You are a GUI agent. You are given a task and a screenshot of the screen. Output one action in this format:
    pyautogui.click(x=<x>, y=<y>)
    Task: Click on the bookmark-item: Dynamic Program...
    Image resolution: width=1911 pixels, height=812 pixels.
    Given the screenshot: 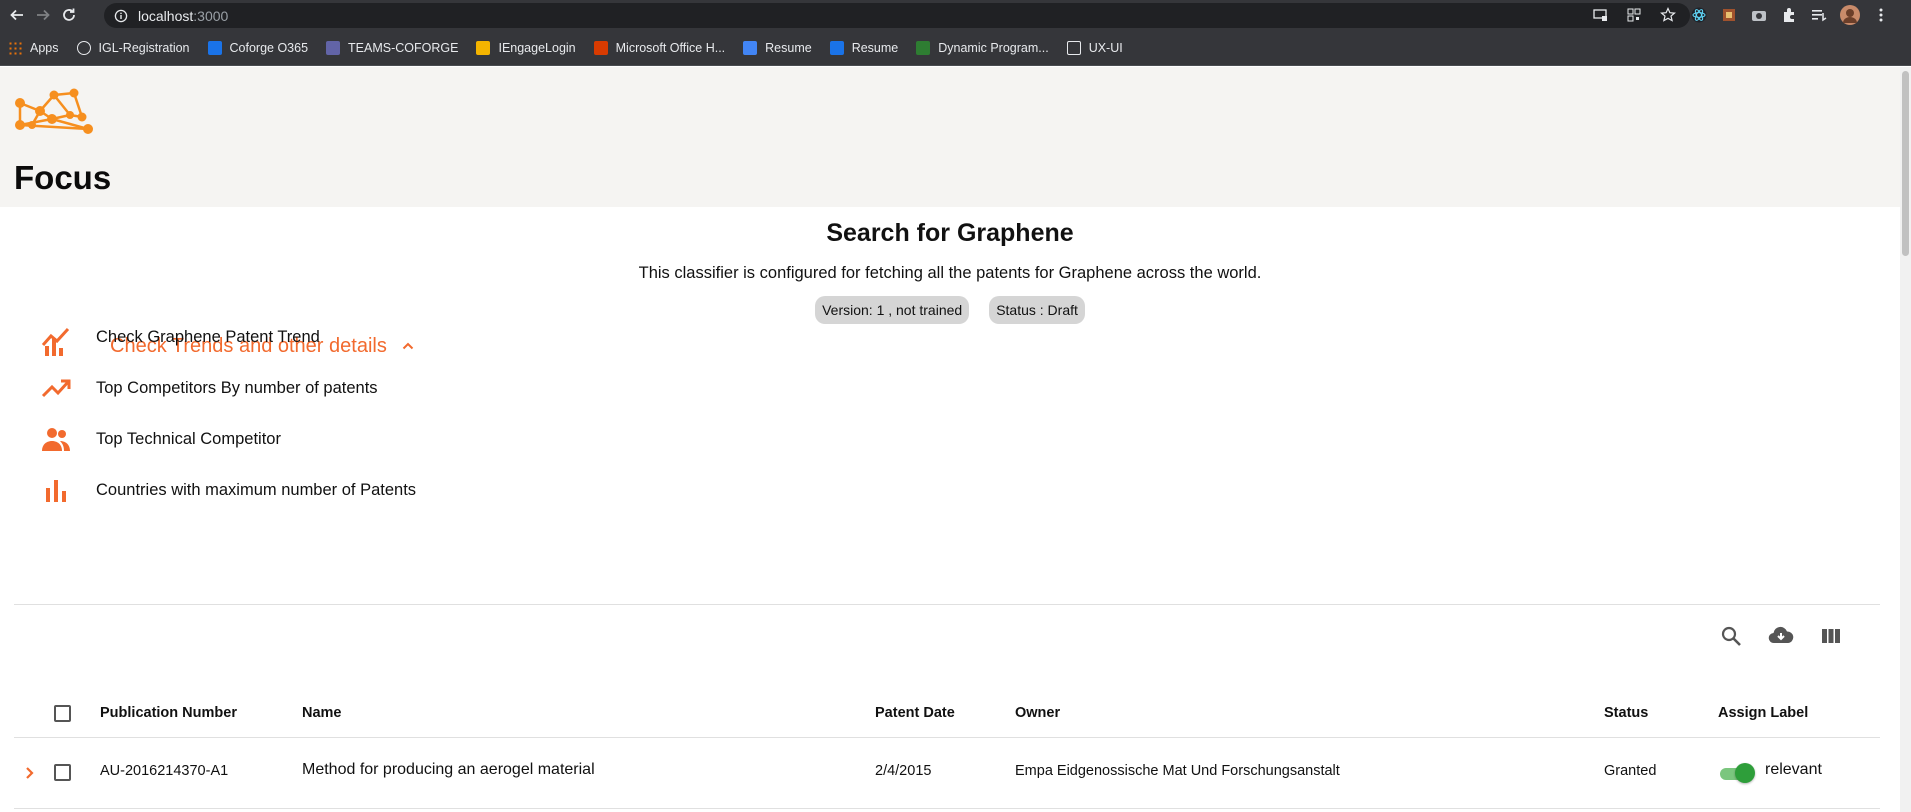 What is the action you would take?
    pyautogui.click(x=982, y=47)
    